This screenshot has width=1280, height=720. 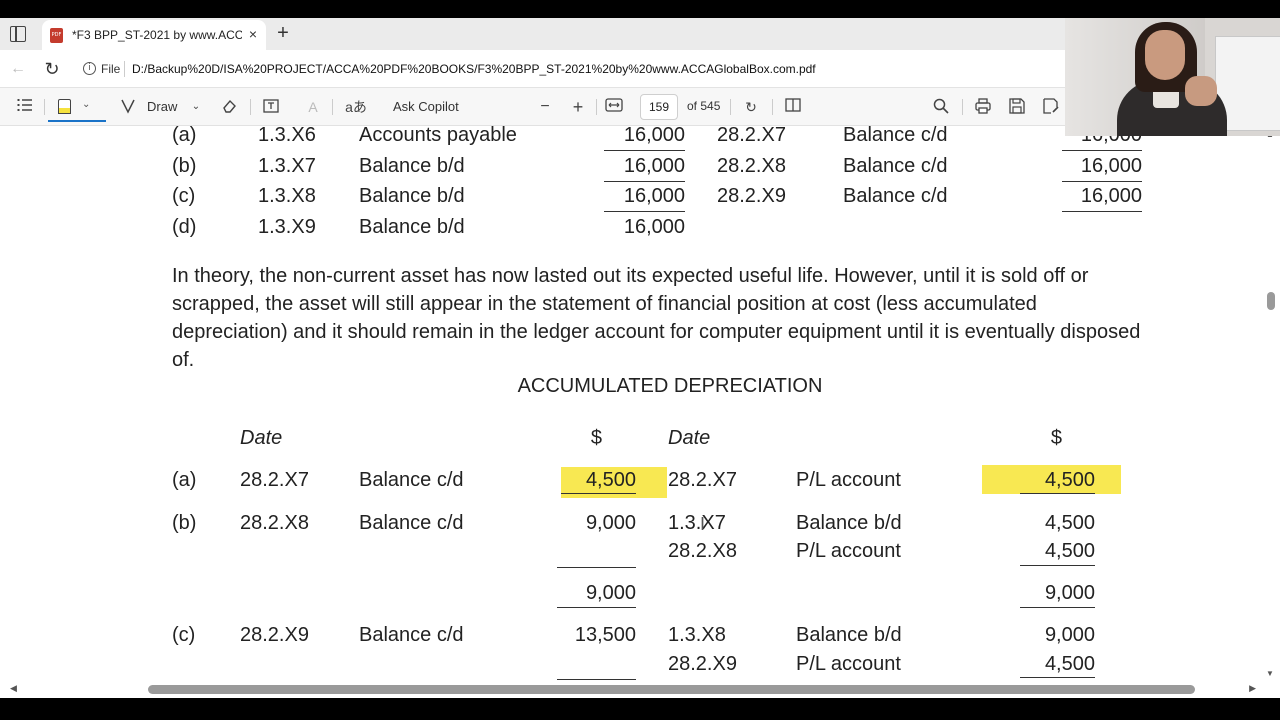 I want to click on row-date2: 28.2.X7, so click(x=751, y=136).